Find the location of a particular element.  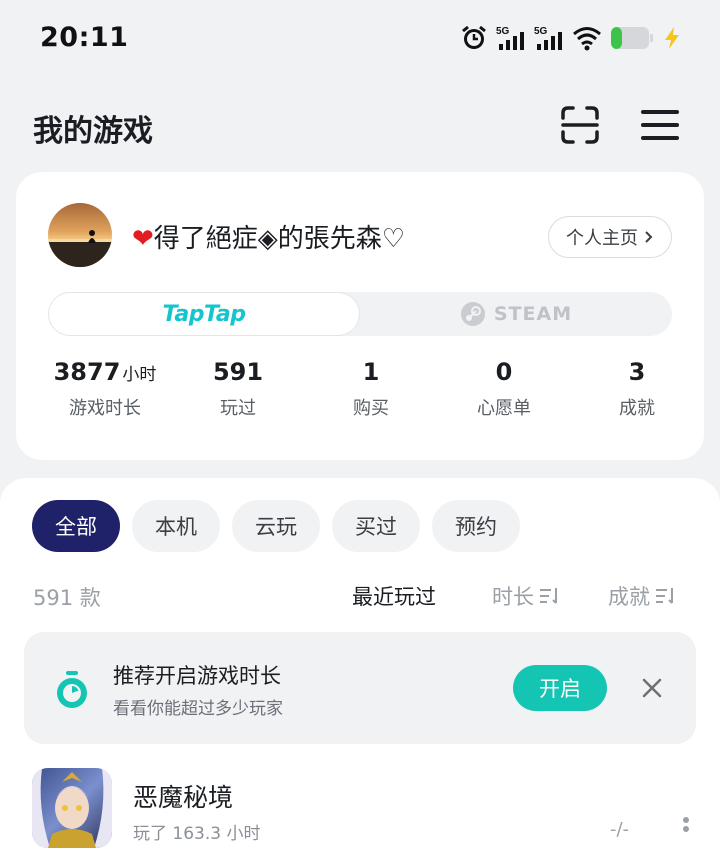

heart-icon: ❤ is located at coordinates (143, 239).